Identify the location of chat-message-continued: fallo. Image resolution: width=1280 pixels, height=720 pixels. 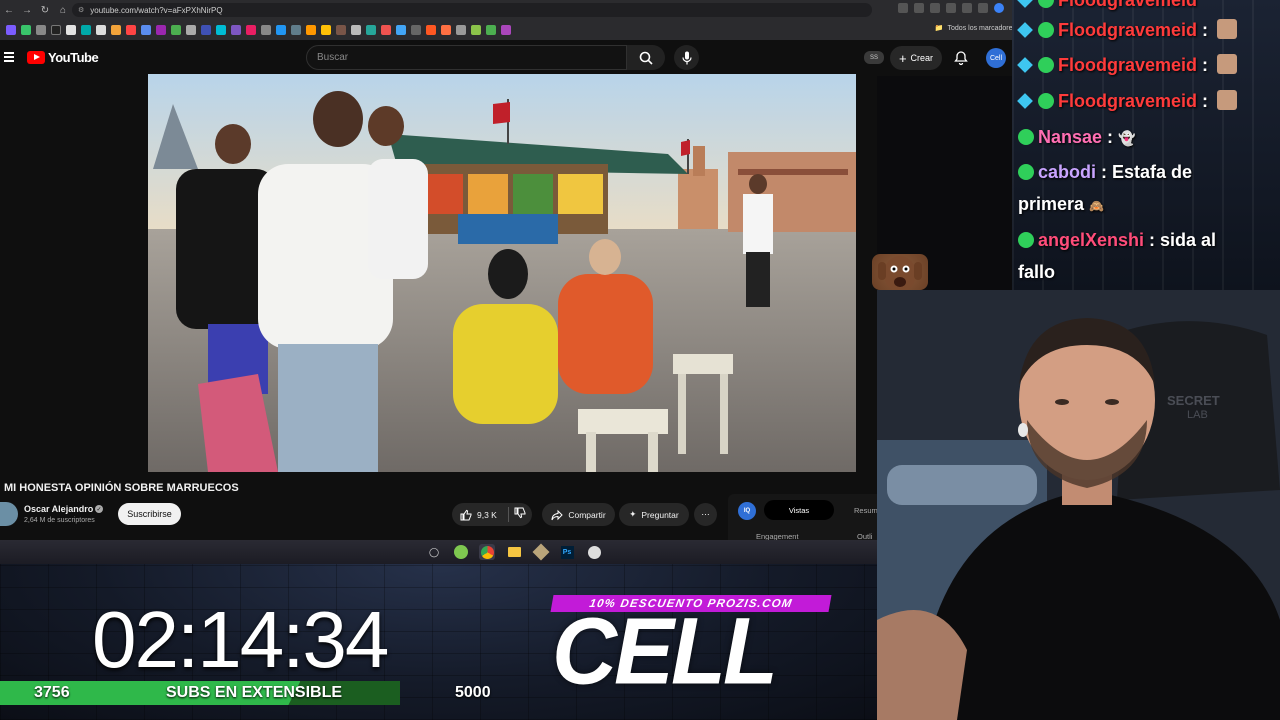
(1036, 272).